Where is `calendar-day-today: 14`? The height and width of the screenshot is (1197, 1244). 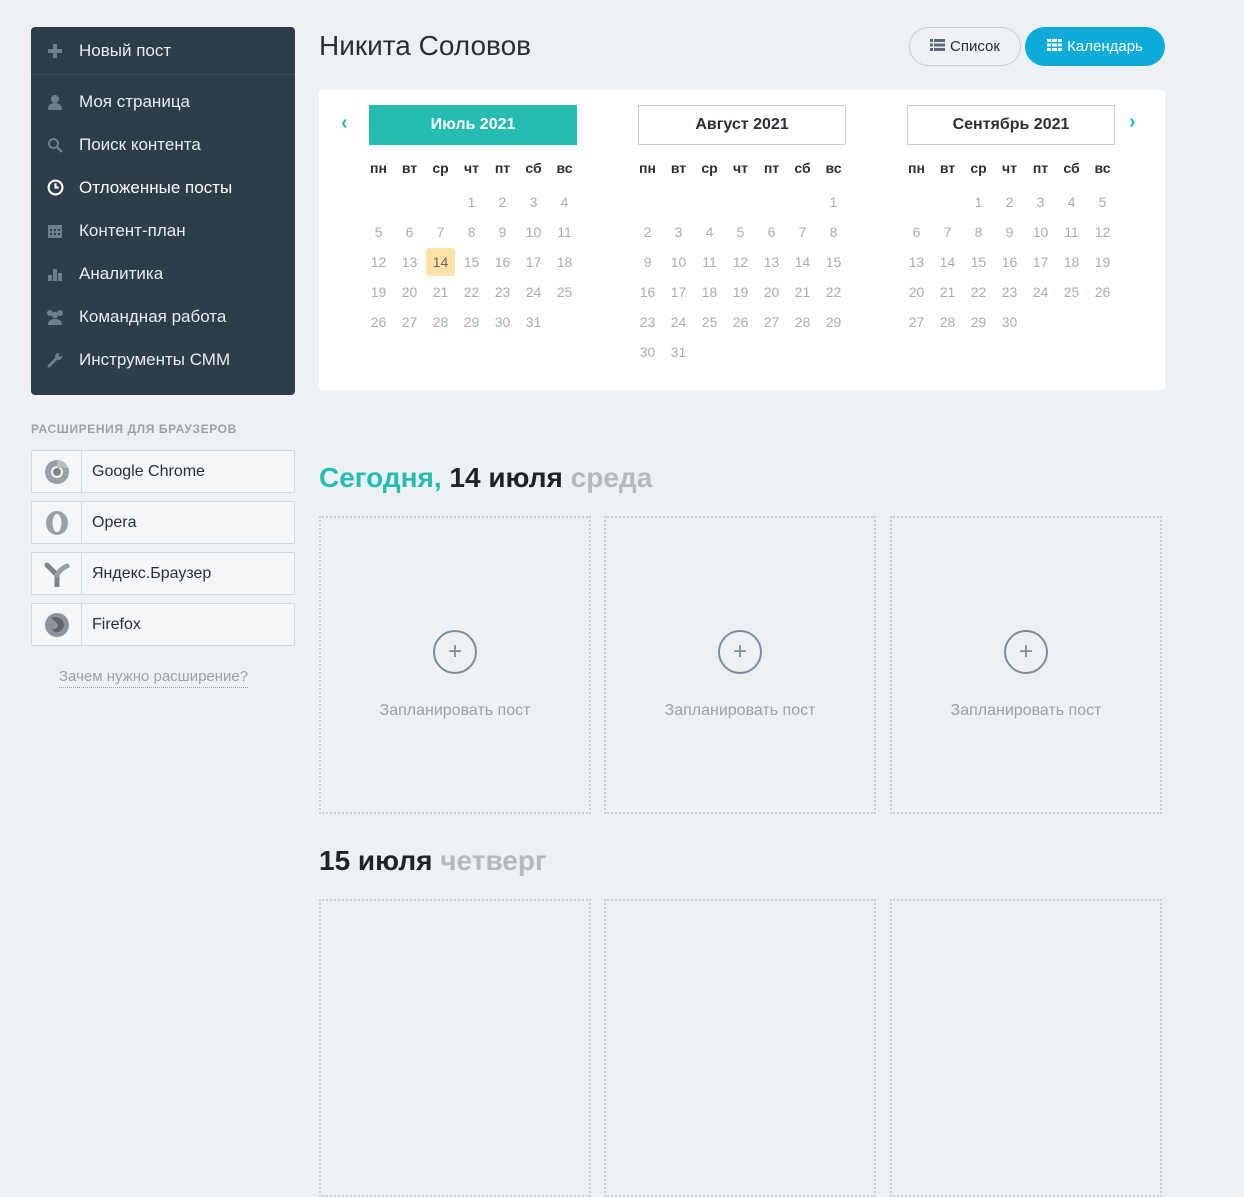
calendar-day-today: 14 is located at coordinates (440, 262).